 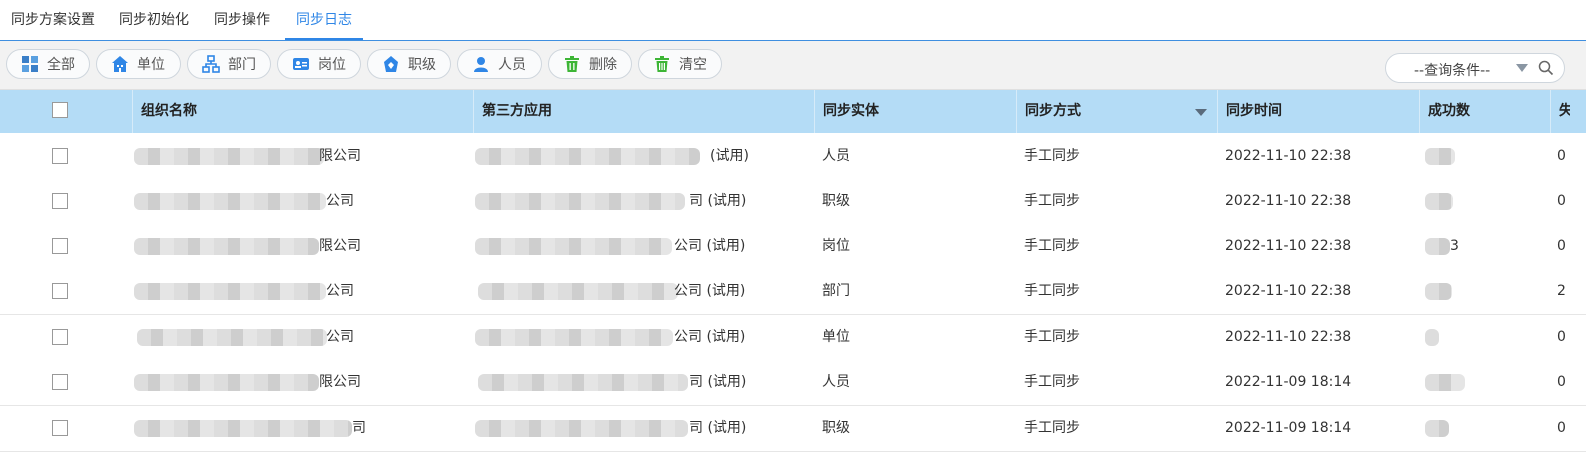 I want to click on org-chart-icon, so click(x=211, y=64).